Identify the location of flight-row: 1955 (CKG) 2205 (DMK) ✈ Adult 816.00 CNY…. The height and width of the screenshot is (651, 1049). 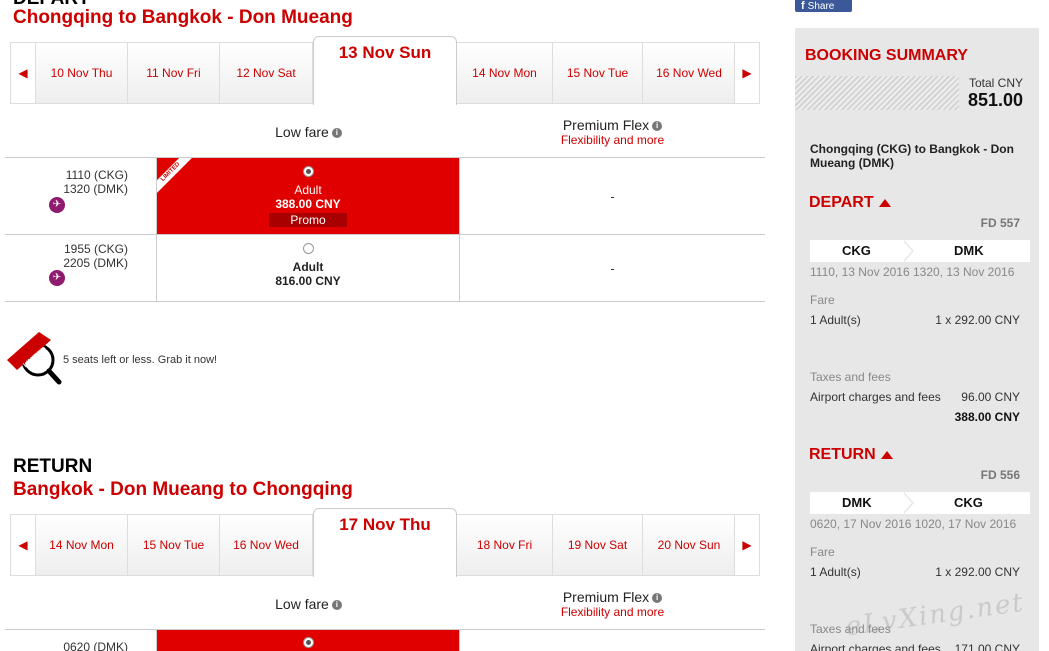
(385, 268).